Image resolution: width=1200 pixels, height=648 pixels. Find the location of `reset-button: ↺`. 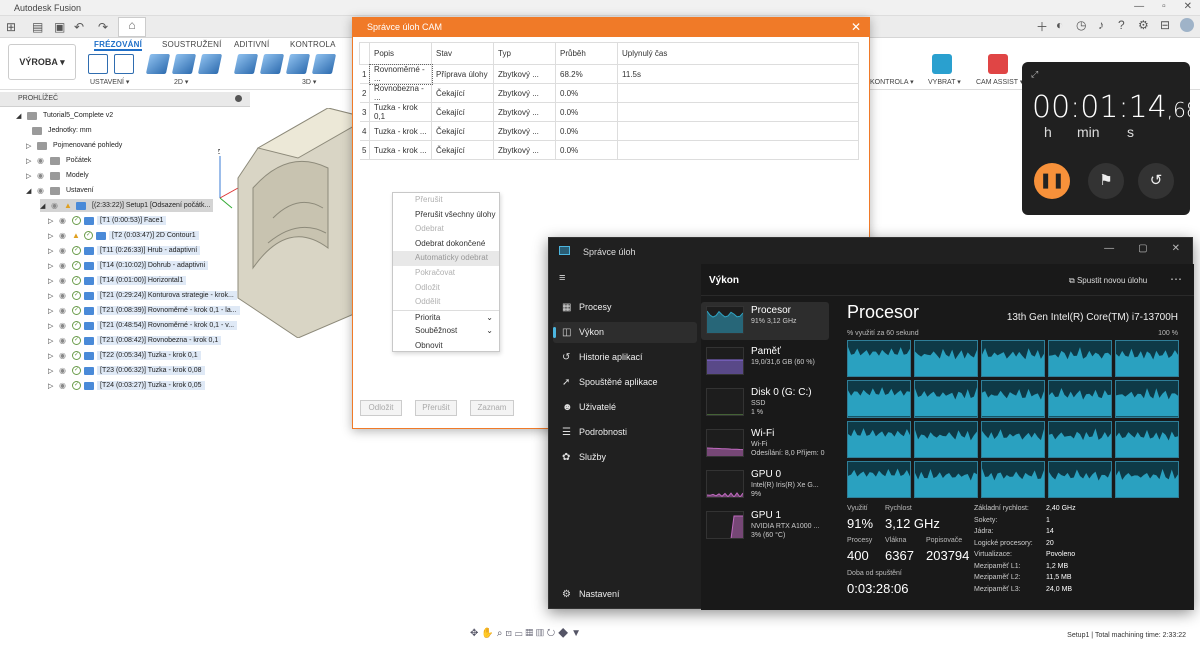

reset-button: ↺ is located at coordinates (1156, 181).